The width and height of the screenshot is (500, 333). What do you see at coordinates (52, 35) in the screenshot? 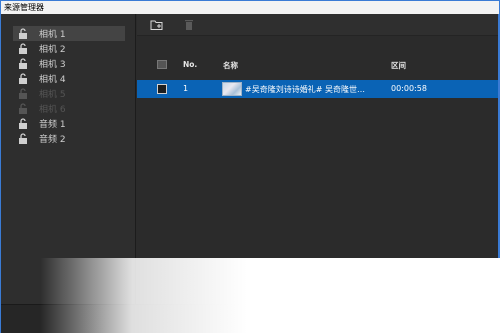
I see `sidebar-item-label: 相机 1` at bounding box center [52, 35].